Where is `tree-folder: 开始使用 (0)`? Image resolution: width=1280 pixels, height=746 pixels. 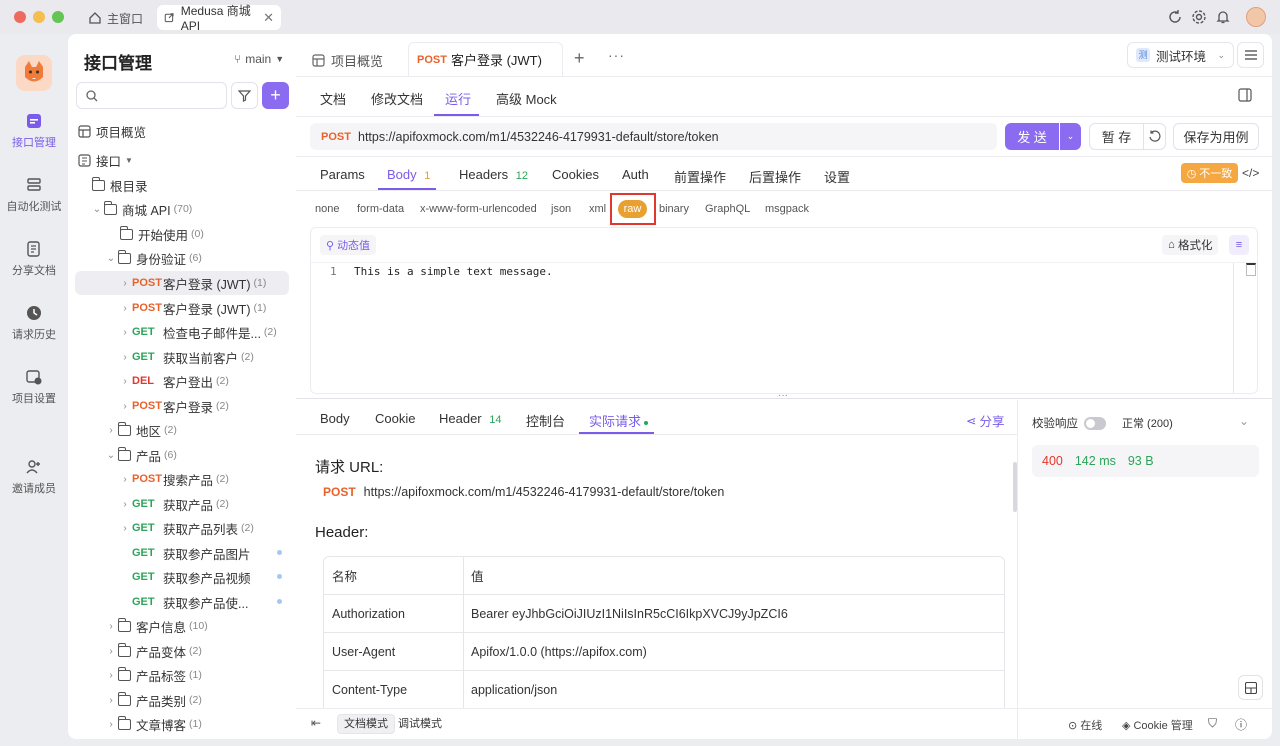
tree-folder: 开始使用 (0) is located at coordinates (162, 234).